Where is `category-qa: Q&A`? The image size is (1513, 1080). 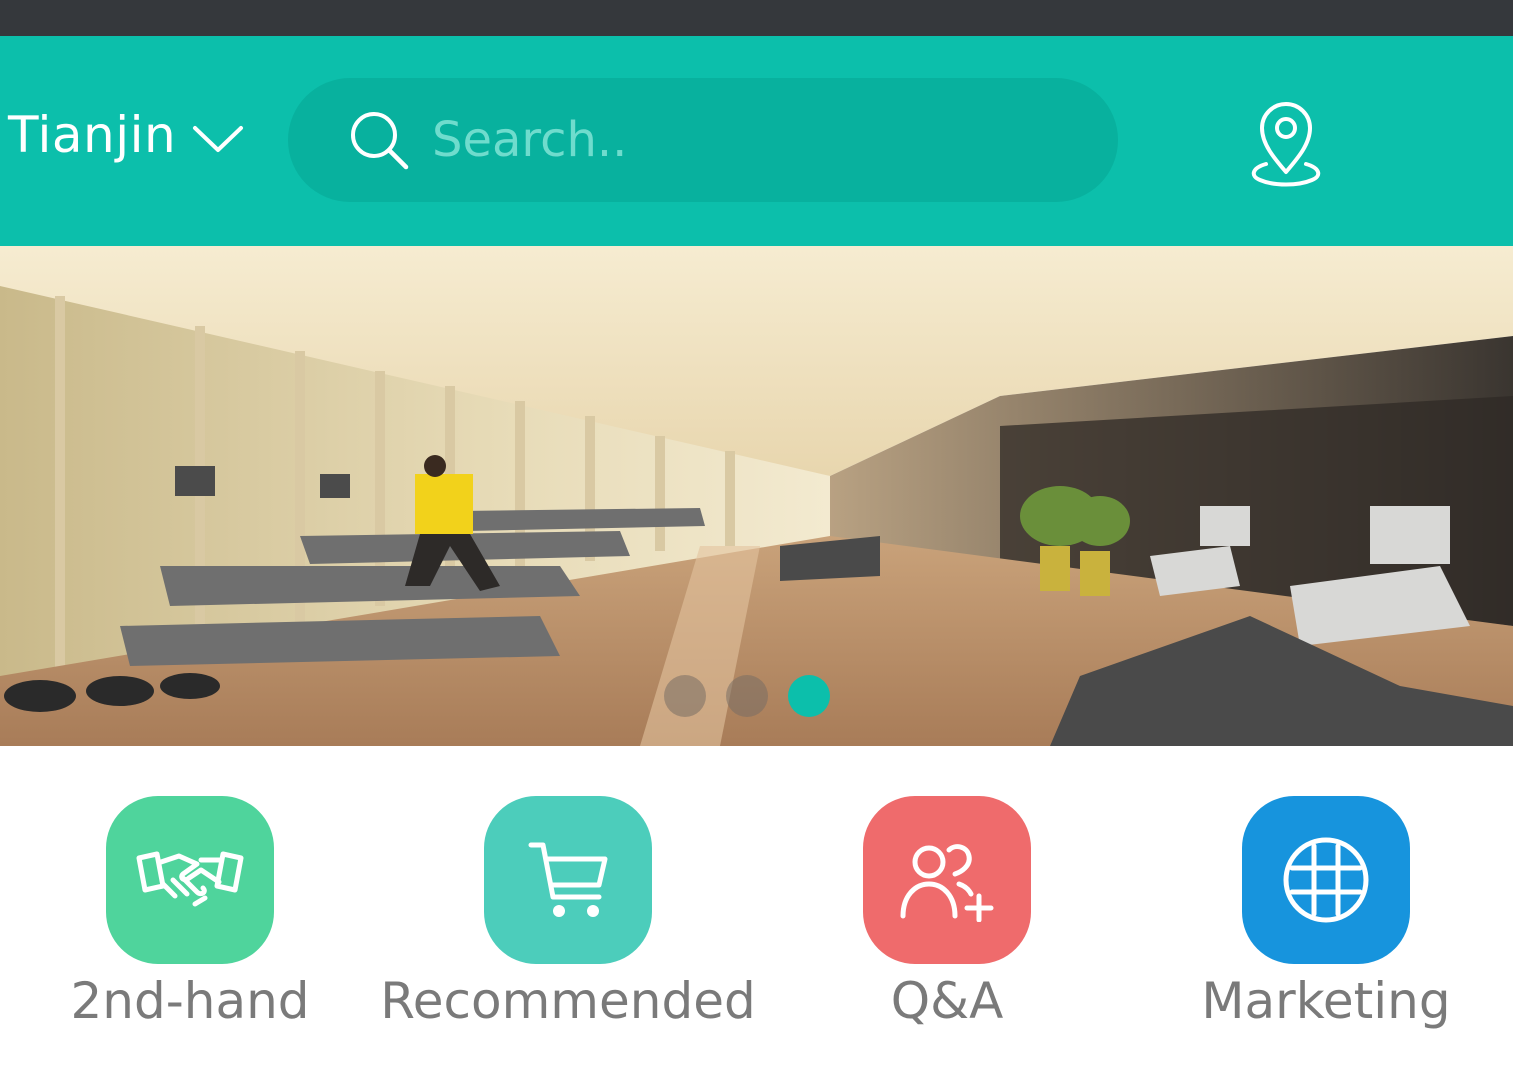 category-qa: Q&A is located at coordinates (947, 913).